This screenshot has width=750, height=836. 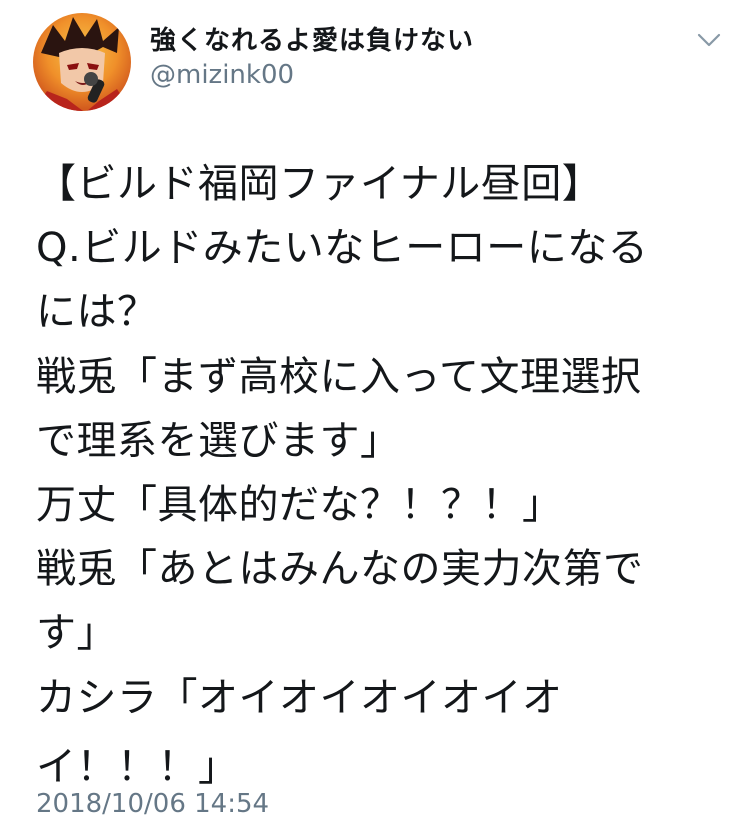 What do you see at coordinates (152, 804) in the screenshot?
I see `timestamp: 2018/10/06 14:54` at bounding box center [152, 804].